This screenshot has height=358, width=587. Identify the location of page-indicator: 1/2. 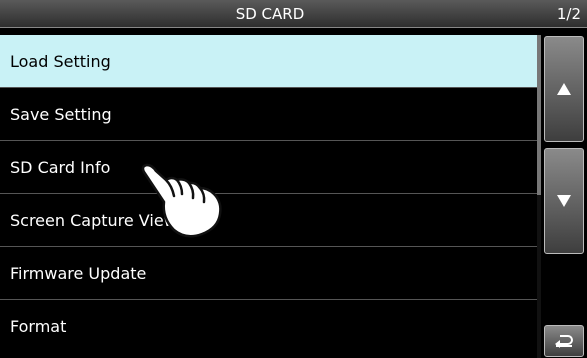
(568, 14).